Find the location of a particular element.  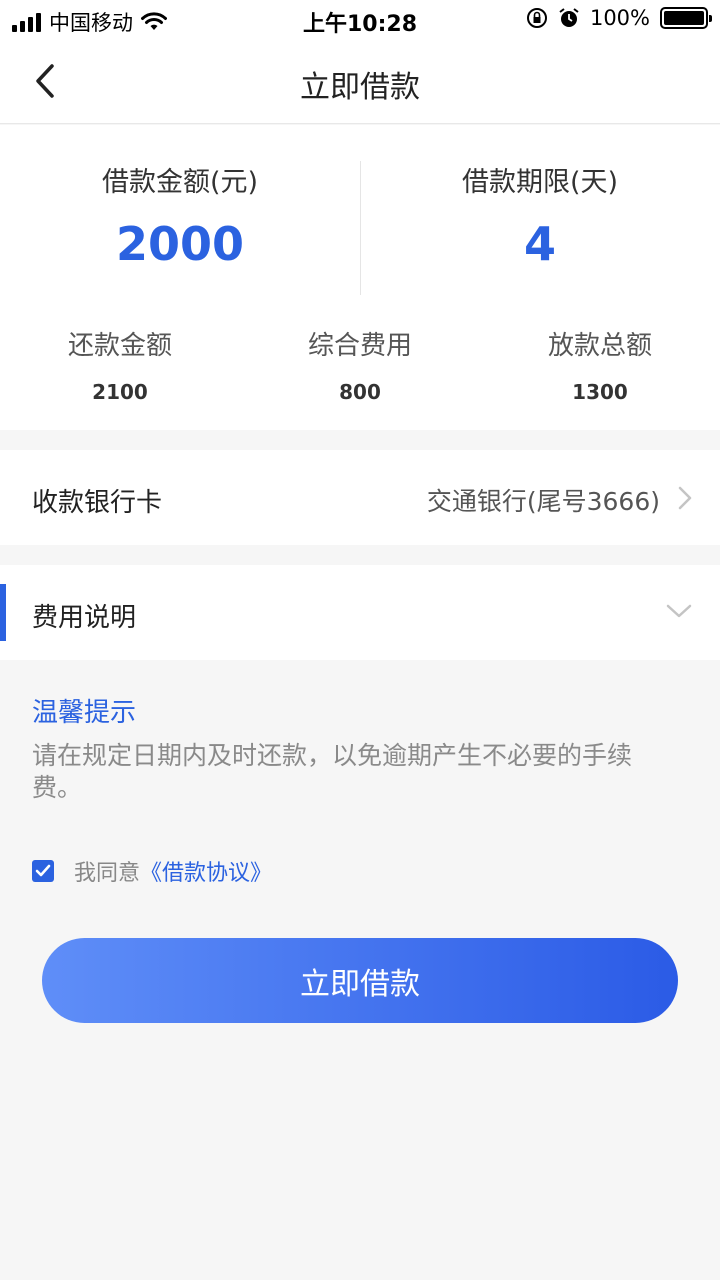

loan-amount-label: 借款金额(元) is located at coordinates (180, 182).